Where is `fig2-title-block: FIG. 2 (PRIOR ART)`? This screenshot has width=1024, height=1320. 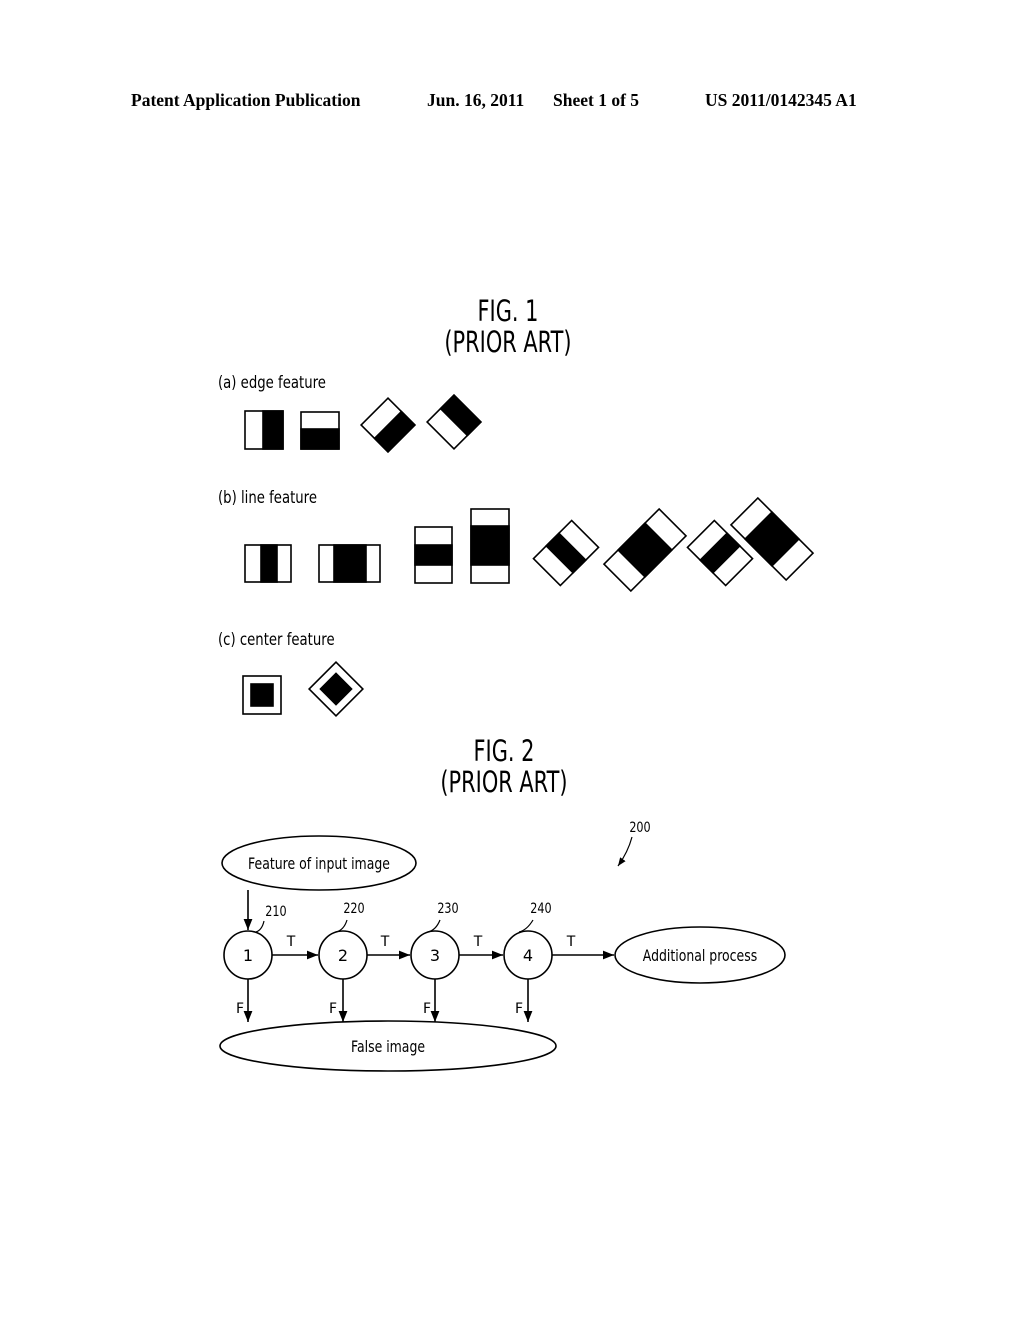 fig2-title-block: FIG. 2 (PRIOR ART) is located at coordinates (504, 767).